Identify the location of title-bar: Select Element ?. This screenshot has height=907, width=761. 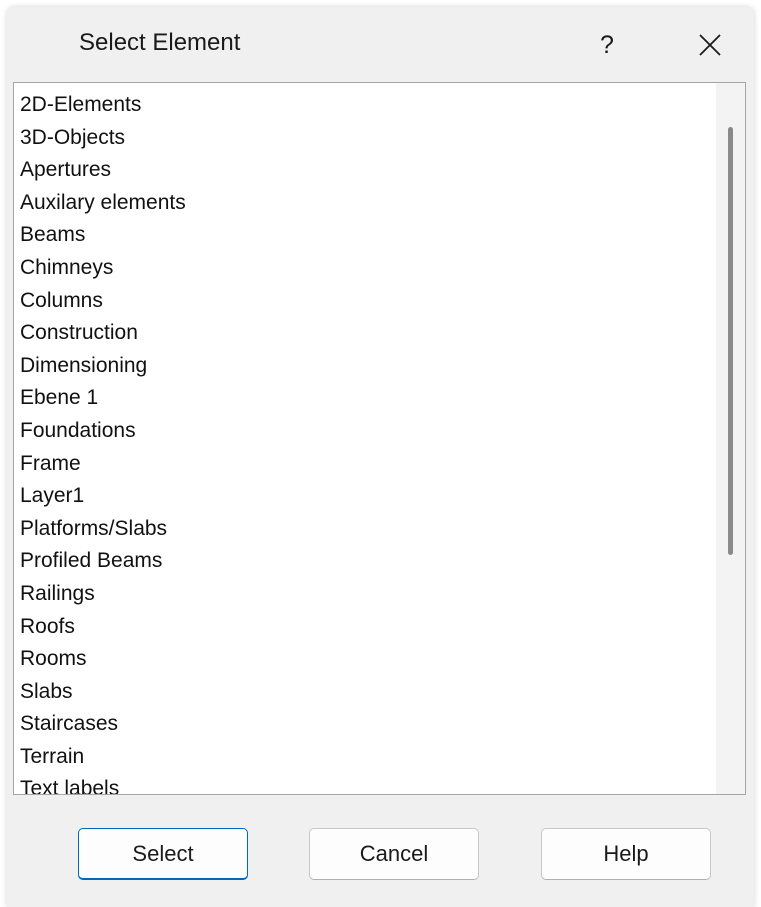
(380, 46).